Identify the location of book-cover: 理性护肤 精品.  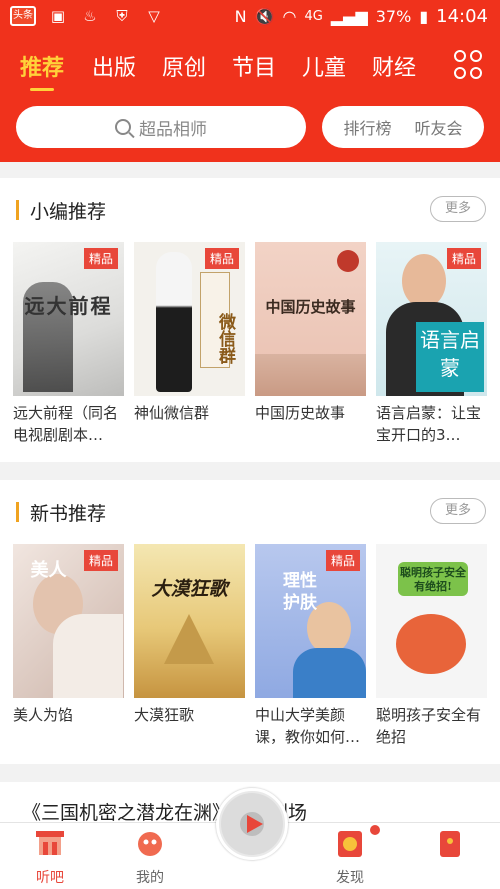
(310, 621).